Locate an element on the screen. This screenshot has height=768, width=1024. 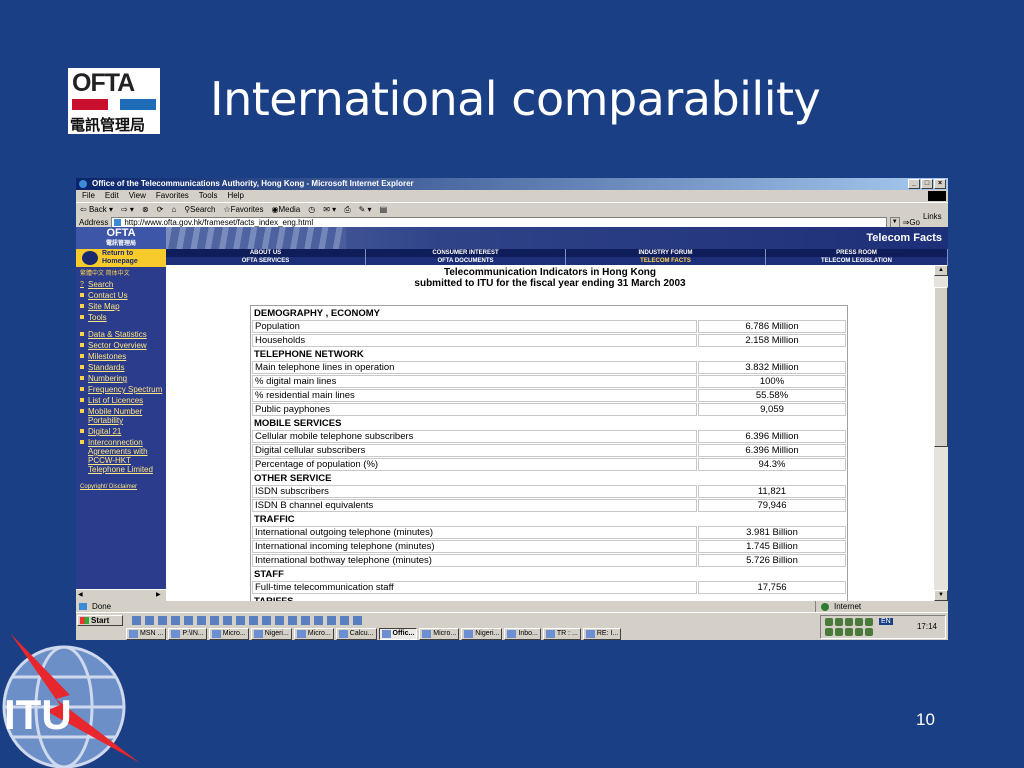
language-indicator: EN is located at coordinates (886, 621).